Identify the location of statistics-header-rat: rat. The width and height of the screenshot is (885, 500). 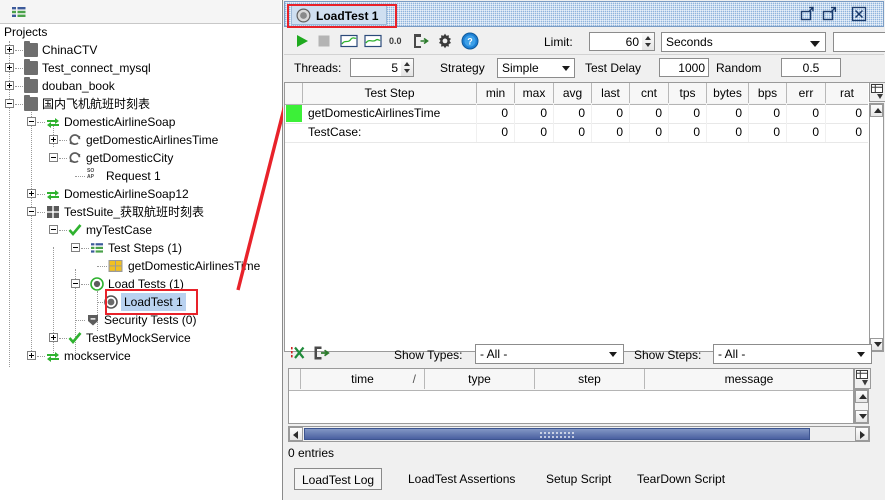
(847, 93).